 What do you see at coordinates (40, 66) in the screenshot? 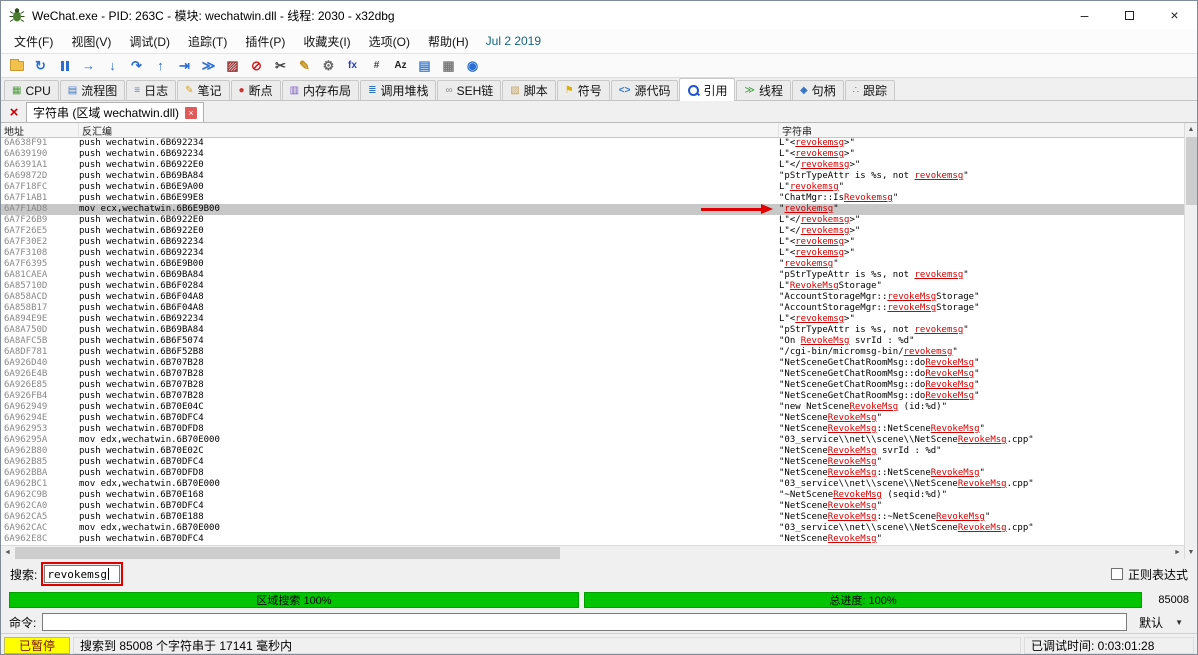
I see `restart-button: ↻` at bounding box center [40, 66].